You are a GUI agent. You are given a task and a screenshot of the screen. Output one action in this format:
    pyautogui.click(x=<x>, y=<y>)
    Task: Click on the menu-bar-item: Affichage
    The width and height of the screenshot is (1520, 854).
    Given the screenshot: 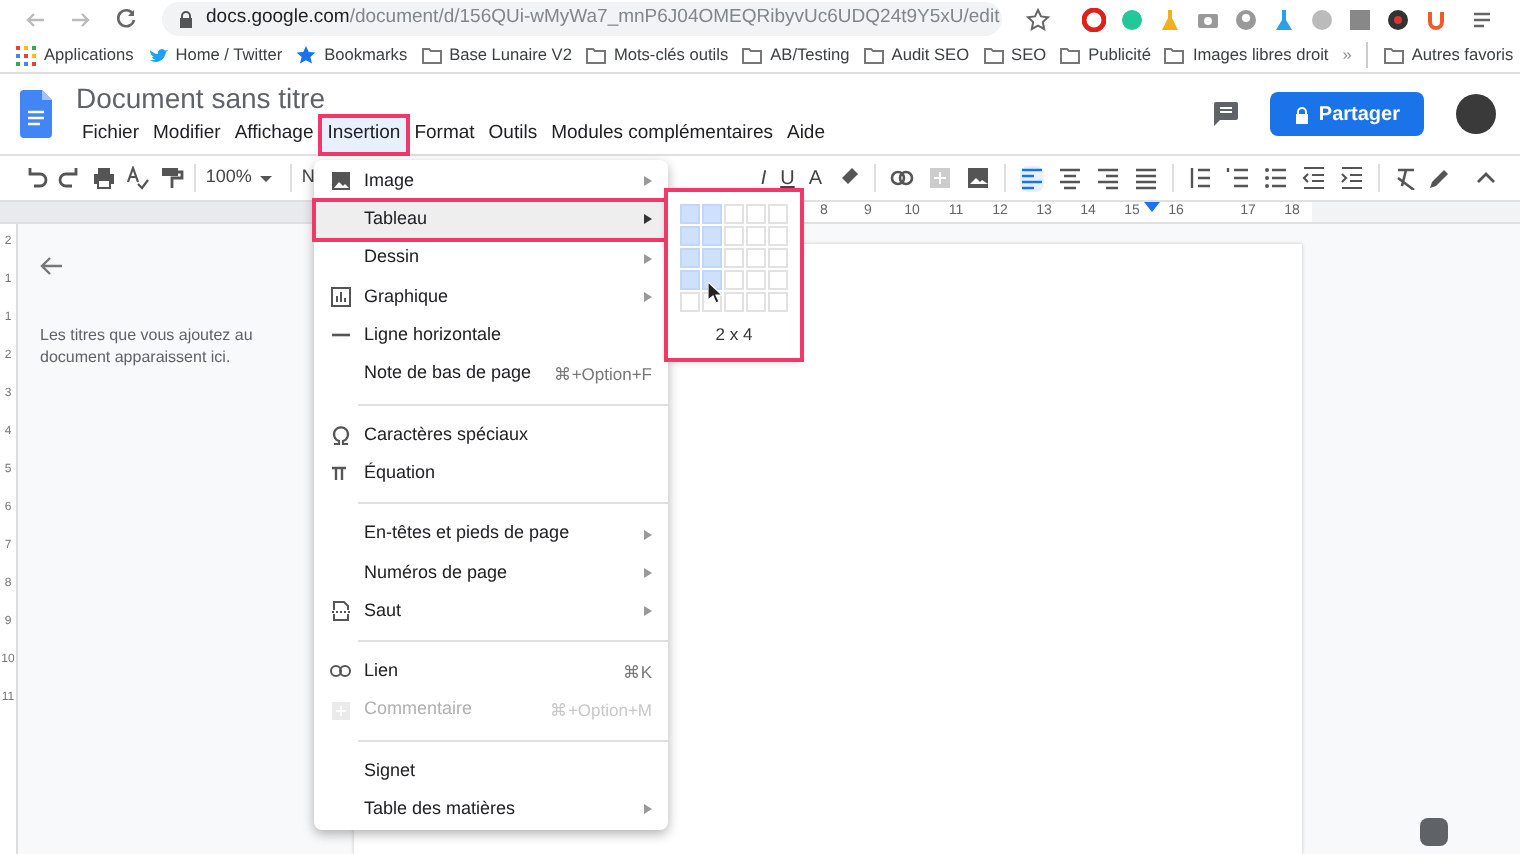 What is the action you would take?
    pyautogui.click(x=274, y=135)
    